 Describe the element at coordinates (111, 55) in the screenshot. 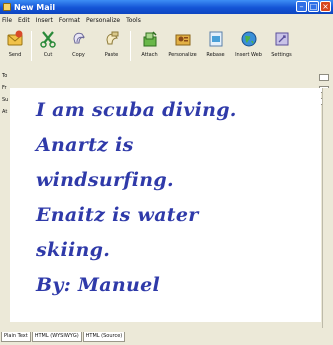

I see `paste-label: Paste` at that location.